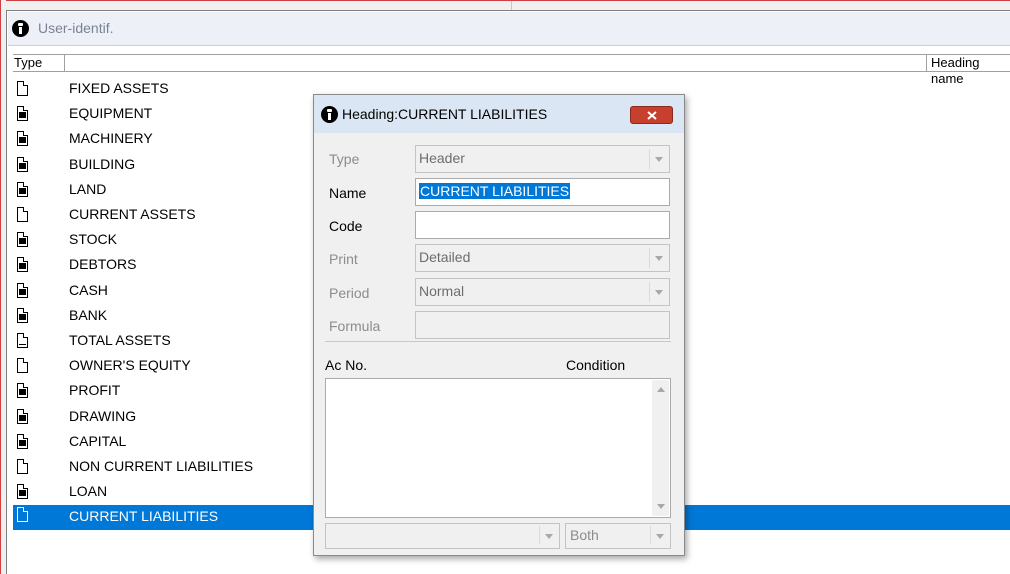 The image size is (1010, 574). Describe the element at coordinates (349, 293) in the screenshot. I see `period-label: Period` at that location.